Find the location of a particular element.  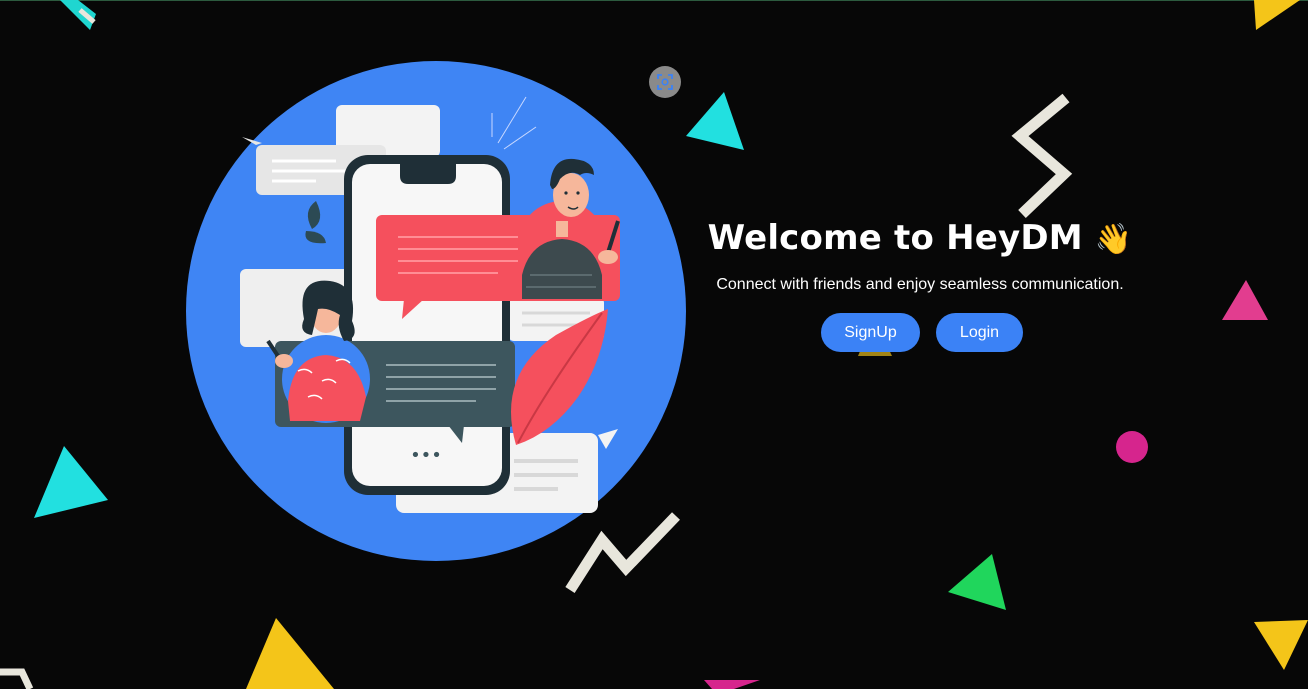

scan-button is located at coordinates (665, 82).